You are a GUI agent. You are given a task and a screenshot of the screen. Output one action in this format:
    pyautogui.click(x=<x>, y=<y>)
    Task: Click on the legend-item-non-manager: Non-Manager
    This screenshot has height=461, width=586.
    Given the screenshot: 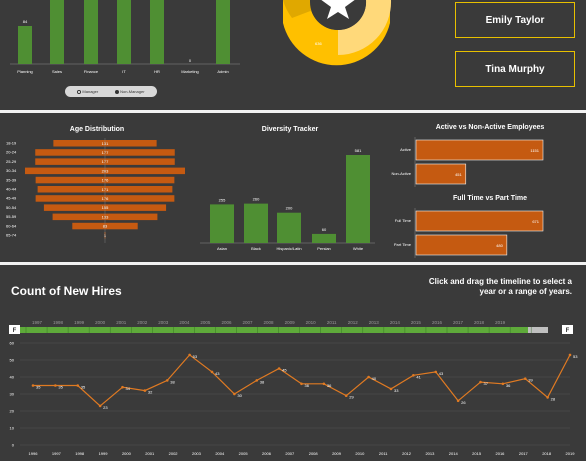 What is the action you would take?
    pyautogui.click(x=130, y=91)
    